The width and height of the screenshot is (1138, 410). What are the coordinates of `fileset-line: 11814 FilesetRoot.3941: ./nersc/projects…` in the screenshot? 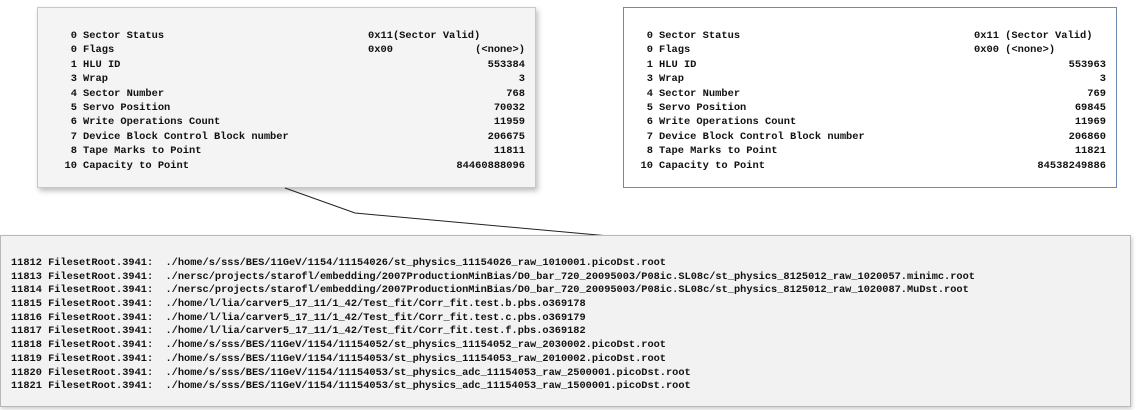 It's located at (490, 290).